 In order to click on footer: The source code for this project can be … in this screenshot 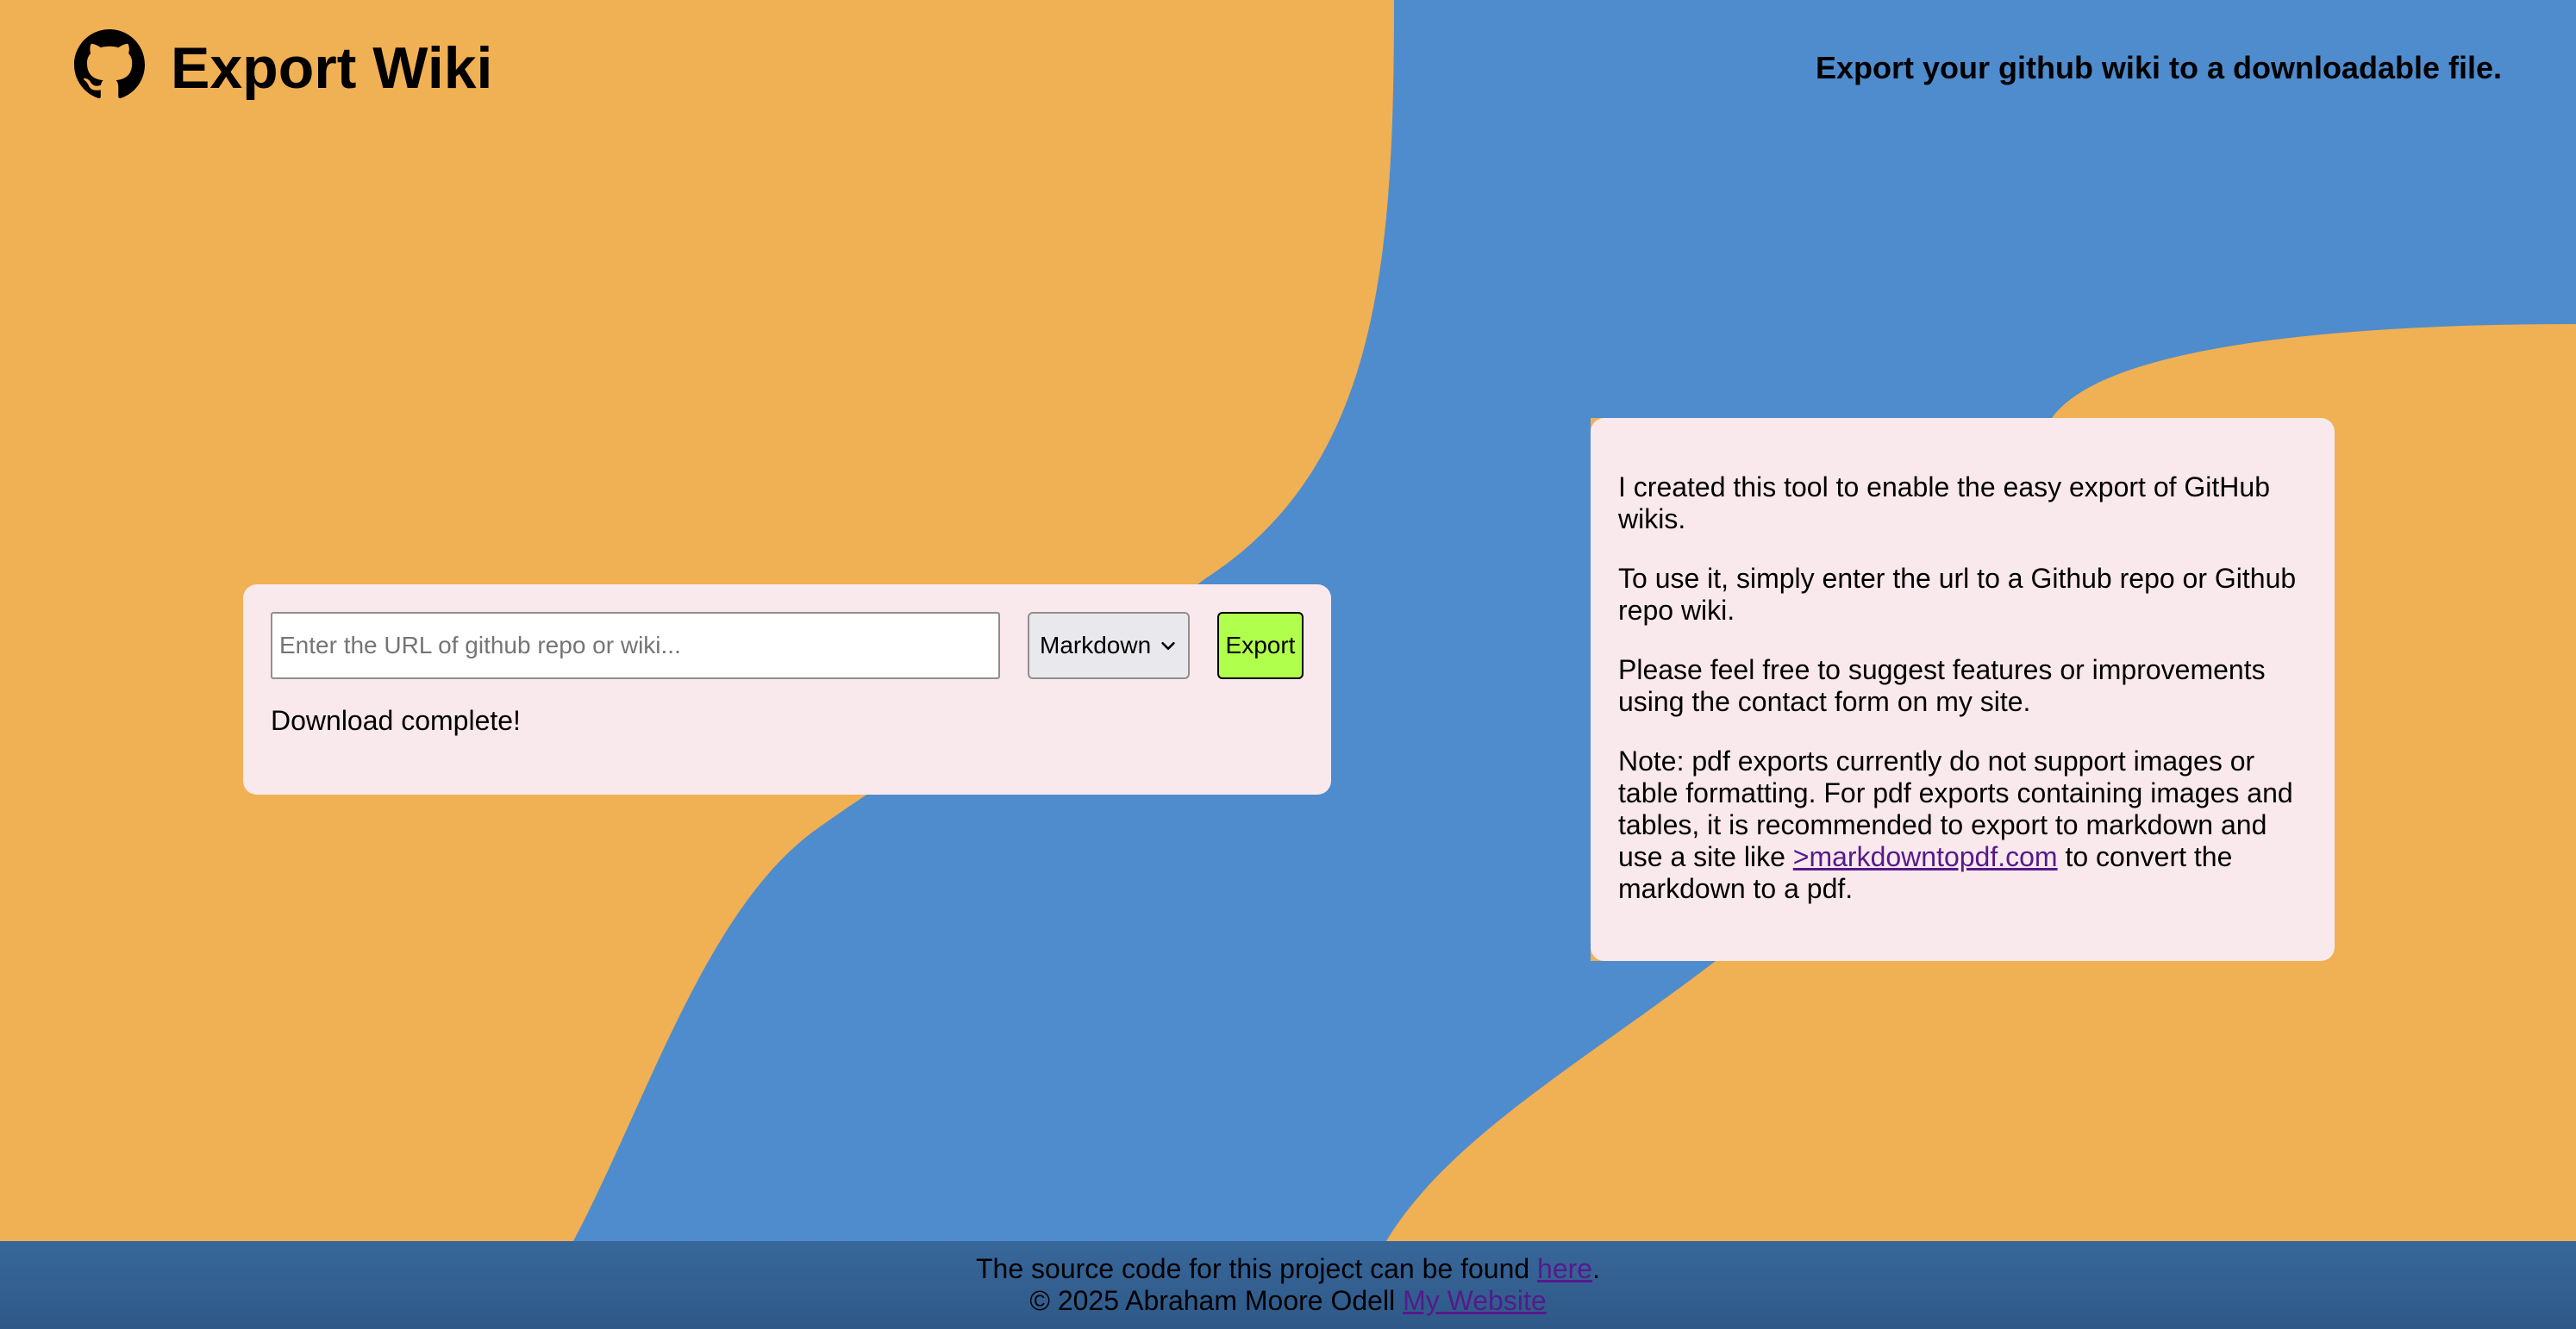, I will do `click(1288, 1285)`.